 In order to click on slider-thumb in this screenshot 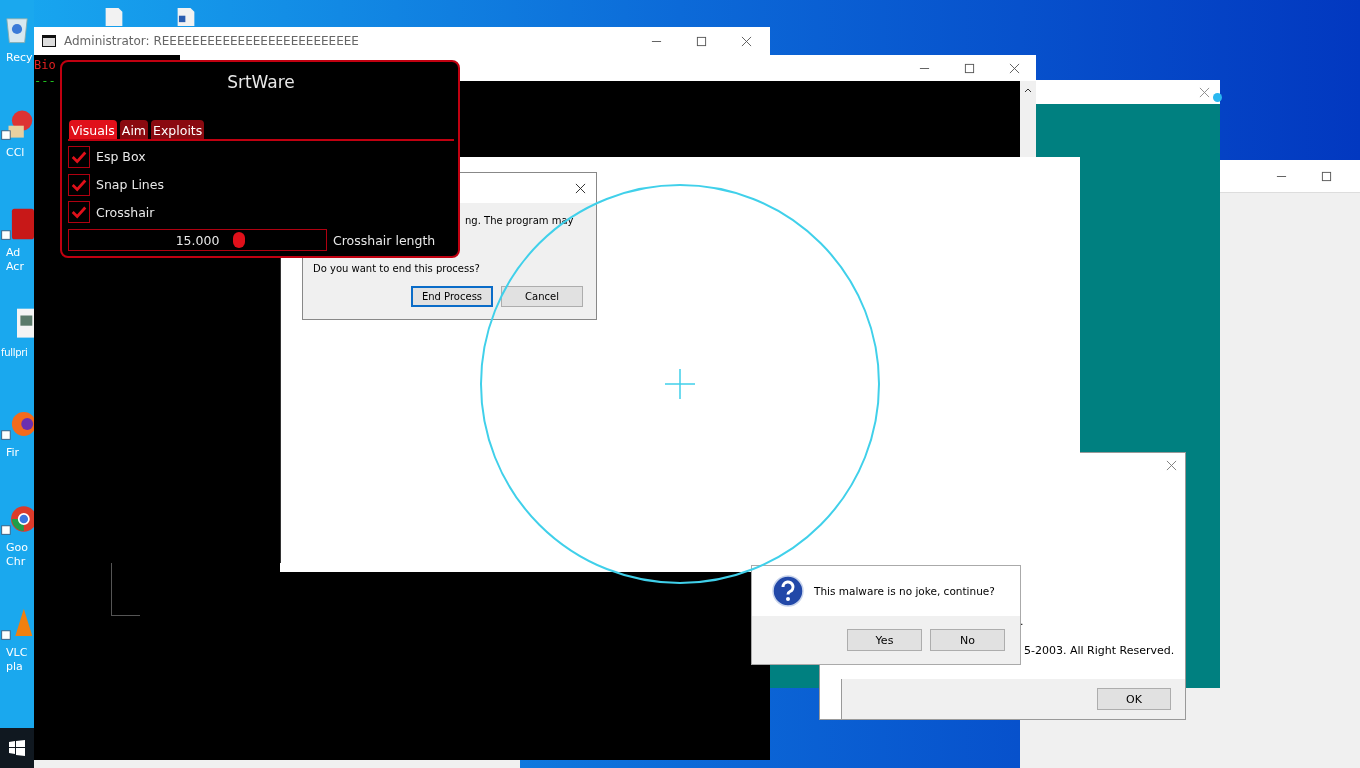, I will do `click(238, 240)`.